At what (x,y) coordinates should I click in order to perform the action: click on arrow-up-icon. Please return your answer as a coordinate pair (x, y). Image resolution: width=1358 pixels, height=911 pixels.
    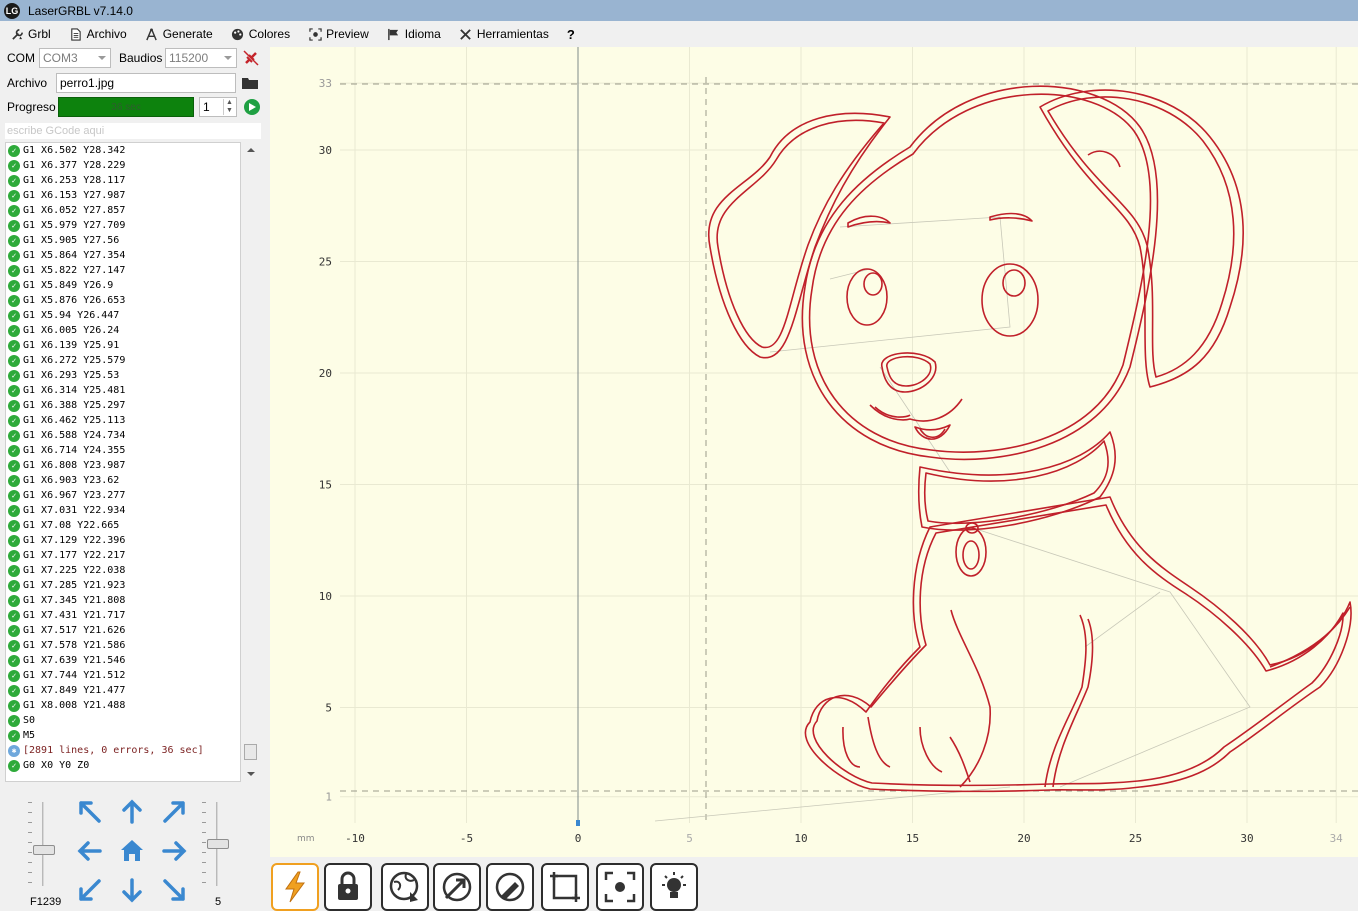
    Looking at the image, I should click on (132, 811).